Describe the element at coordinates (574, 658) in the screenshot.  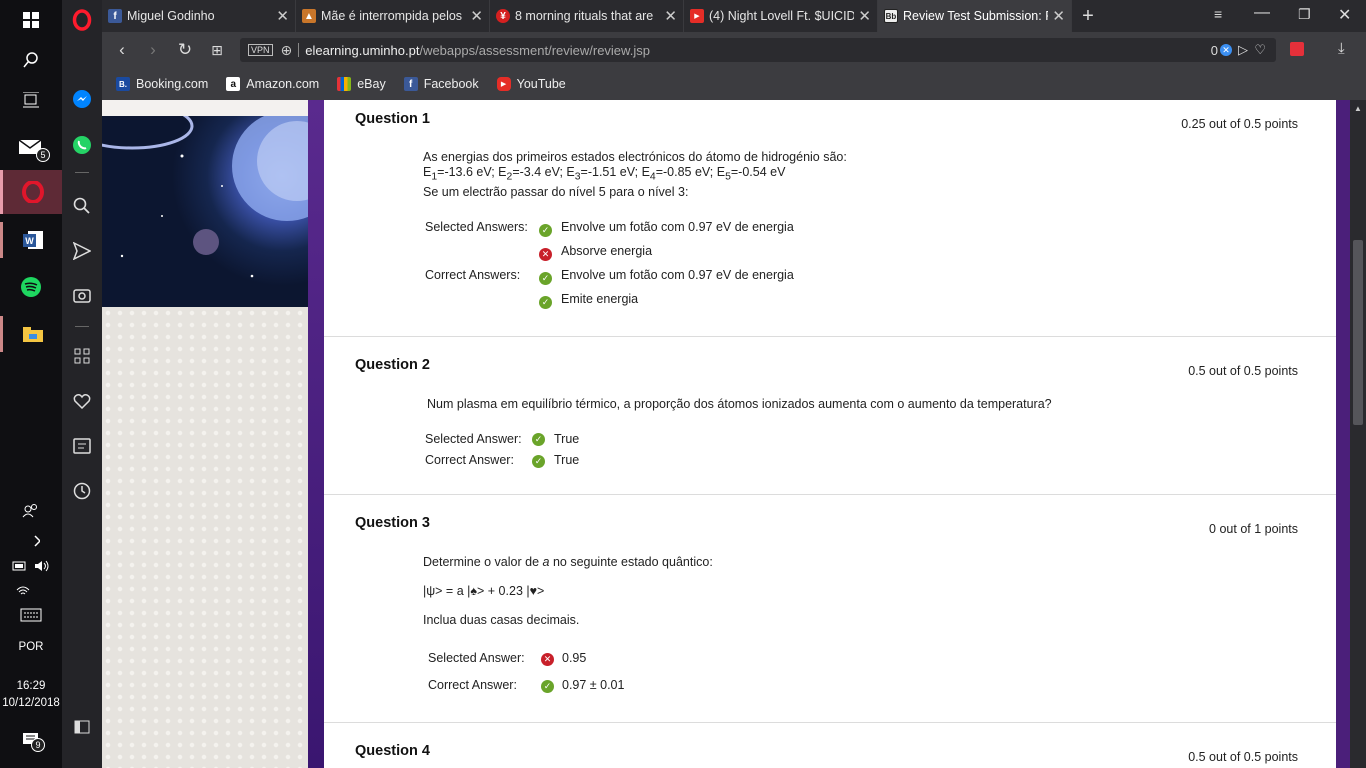
I see `selected-answer: 0.95` at that location.